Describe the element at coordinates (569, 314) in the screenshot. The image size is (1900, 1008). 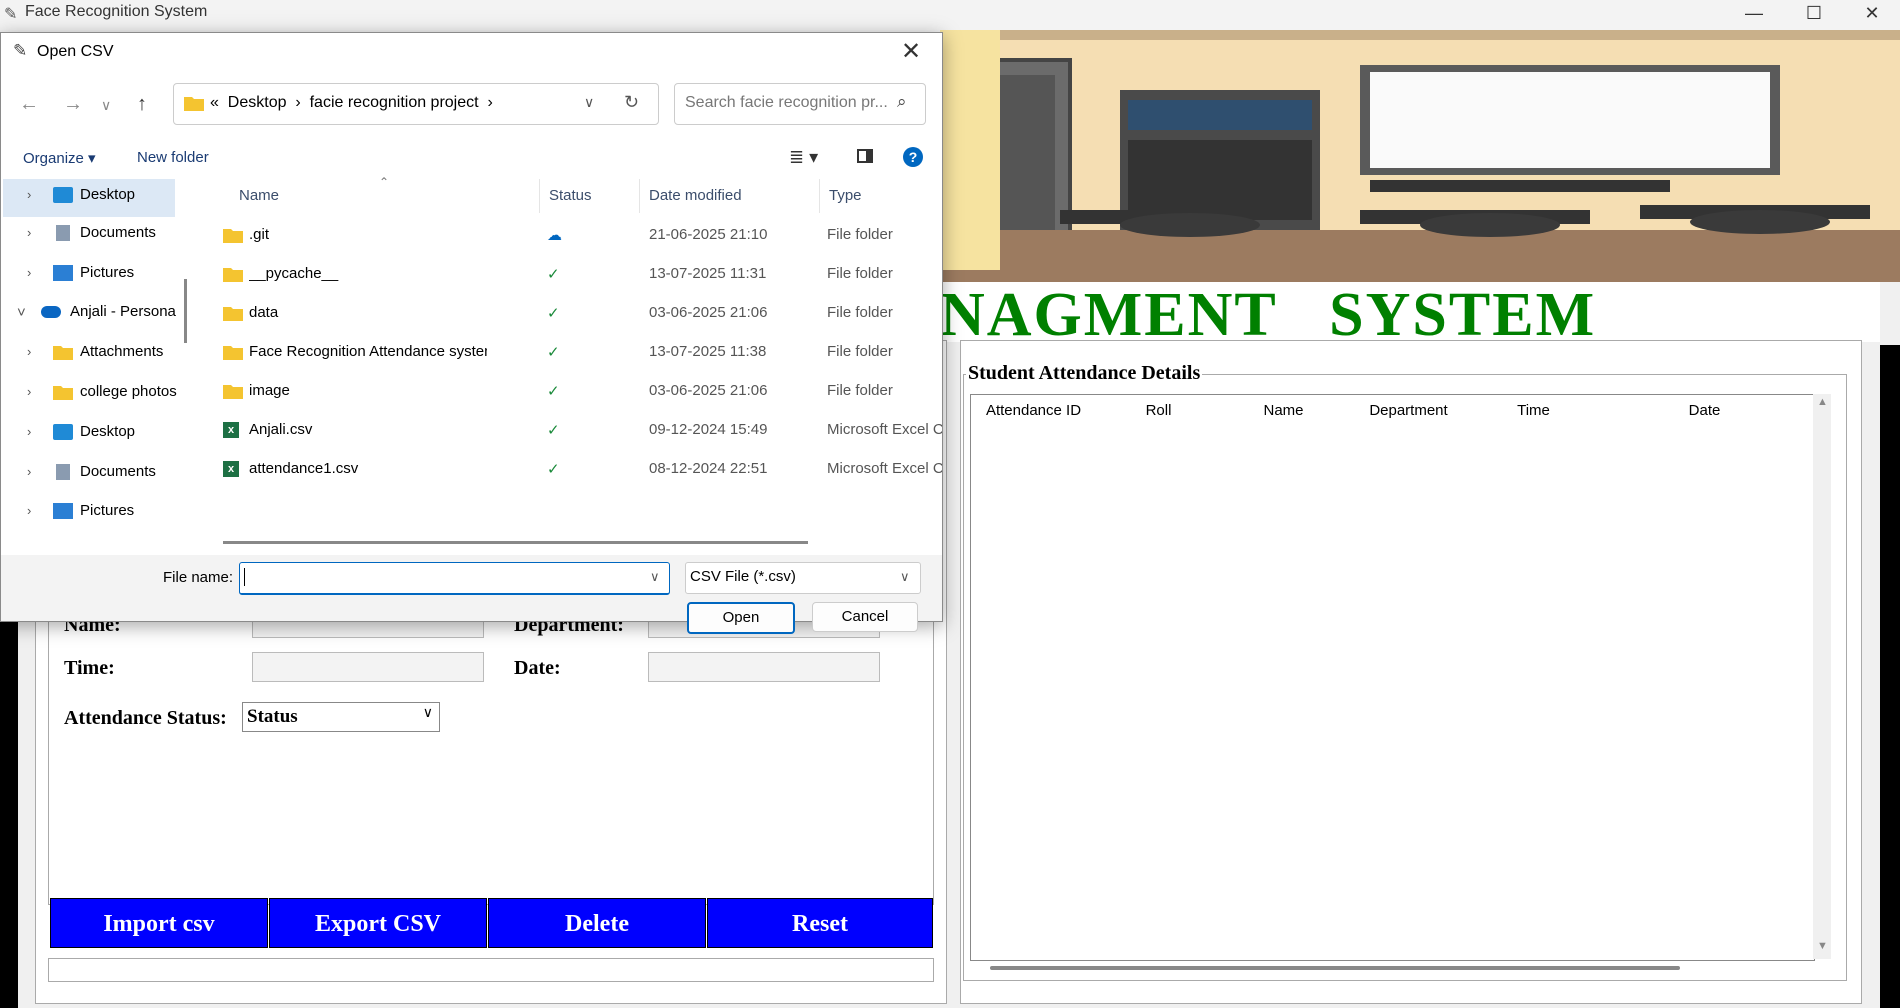
I see `file-row-data: data ✓ 03-06-2025 21:06 File folder` at that location.